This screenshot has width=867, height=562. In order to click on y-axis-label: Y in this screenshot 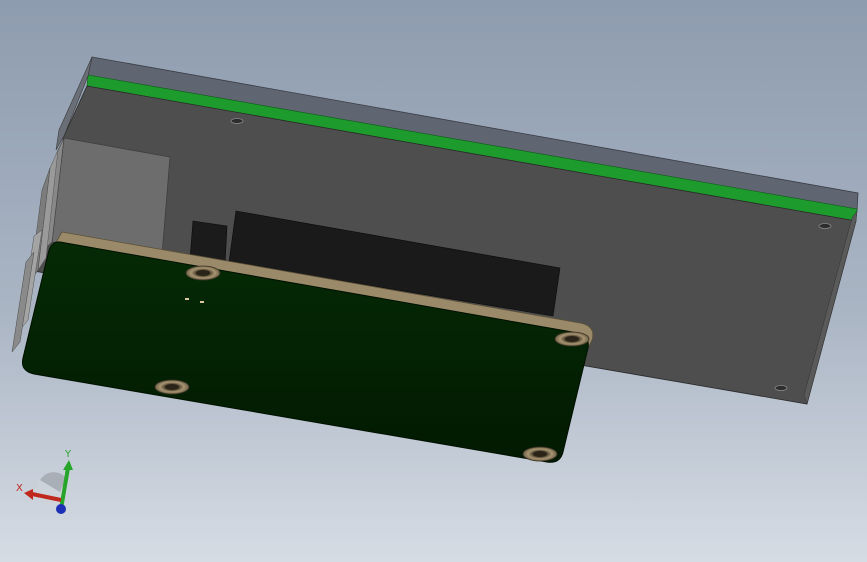, I will do `click(68, 454)`.